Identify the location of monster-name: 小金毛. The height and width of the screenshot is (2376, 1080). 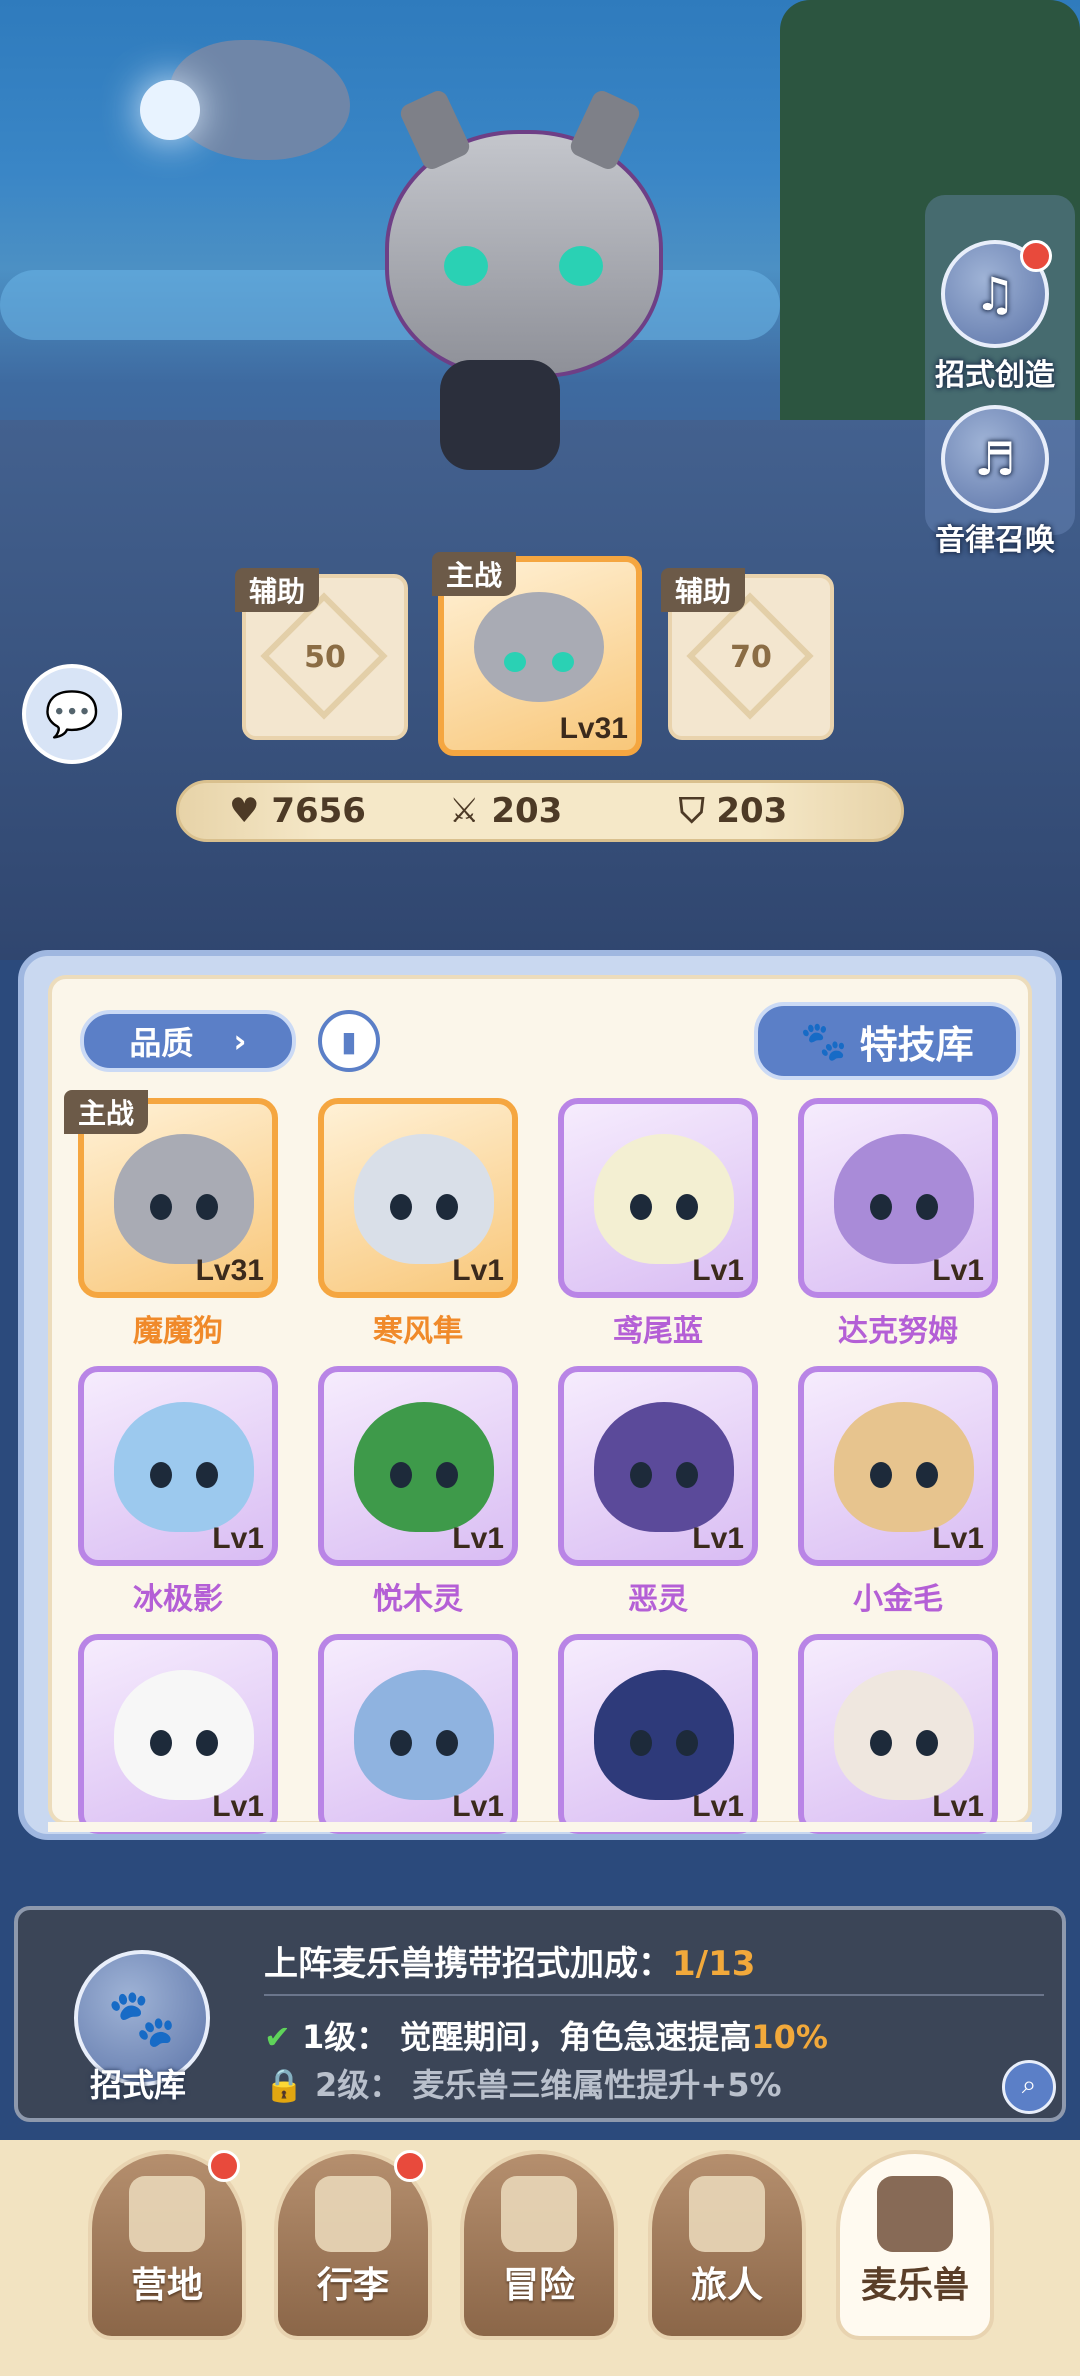
(898, 1599).